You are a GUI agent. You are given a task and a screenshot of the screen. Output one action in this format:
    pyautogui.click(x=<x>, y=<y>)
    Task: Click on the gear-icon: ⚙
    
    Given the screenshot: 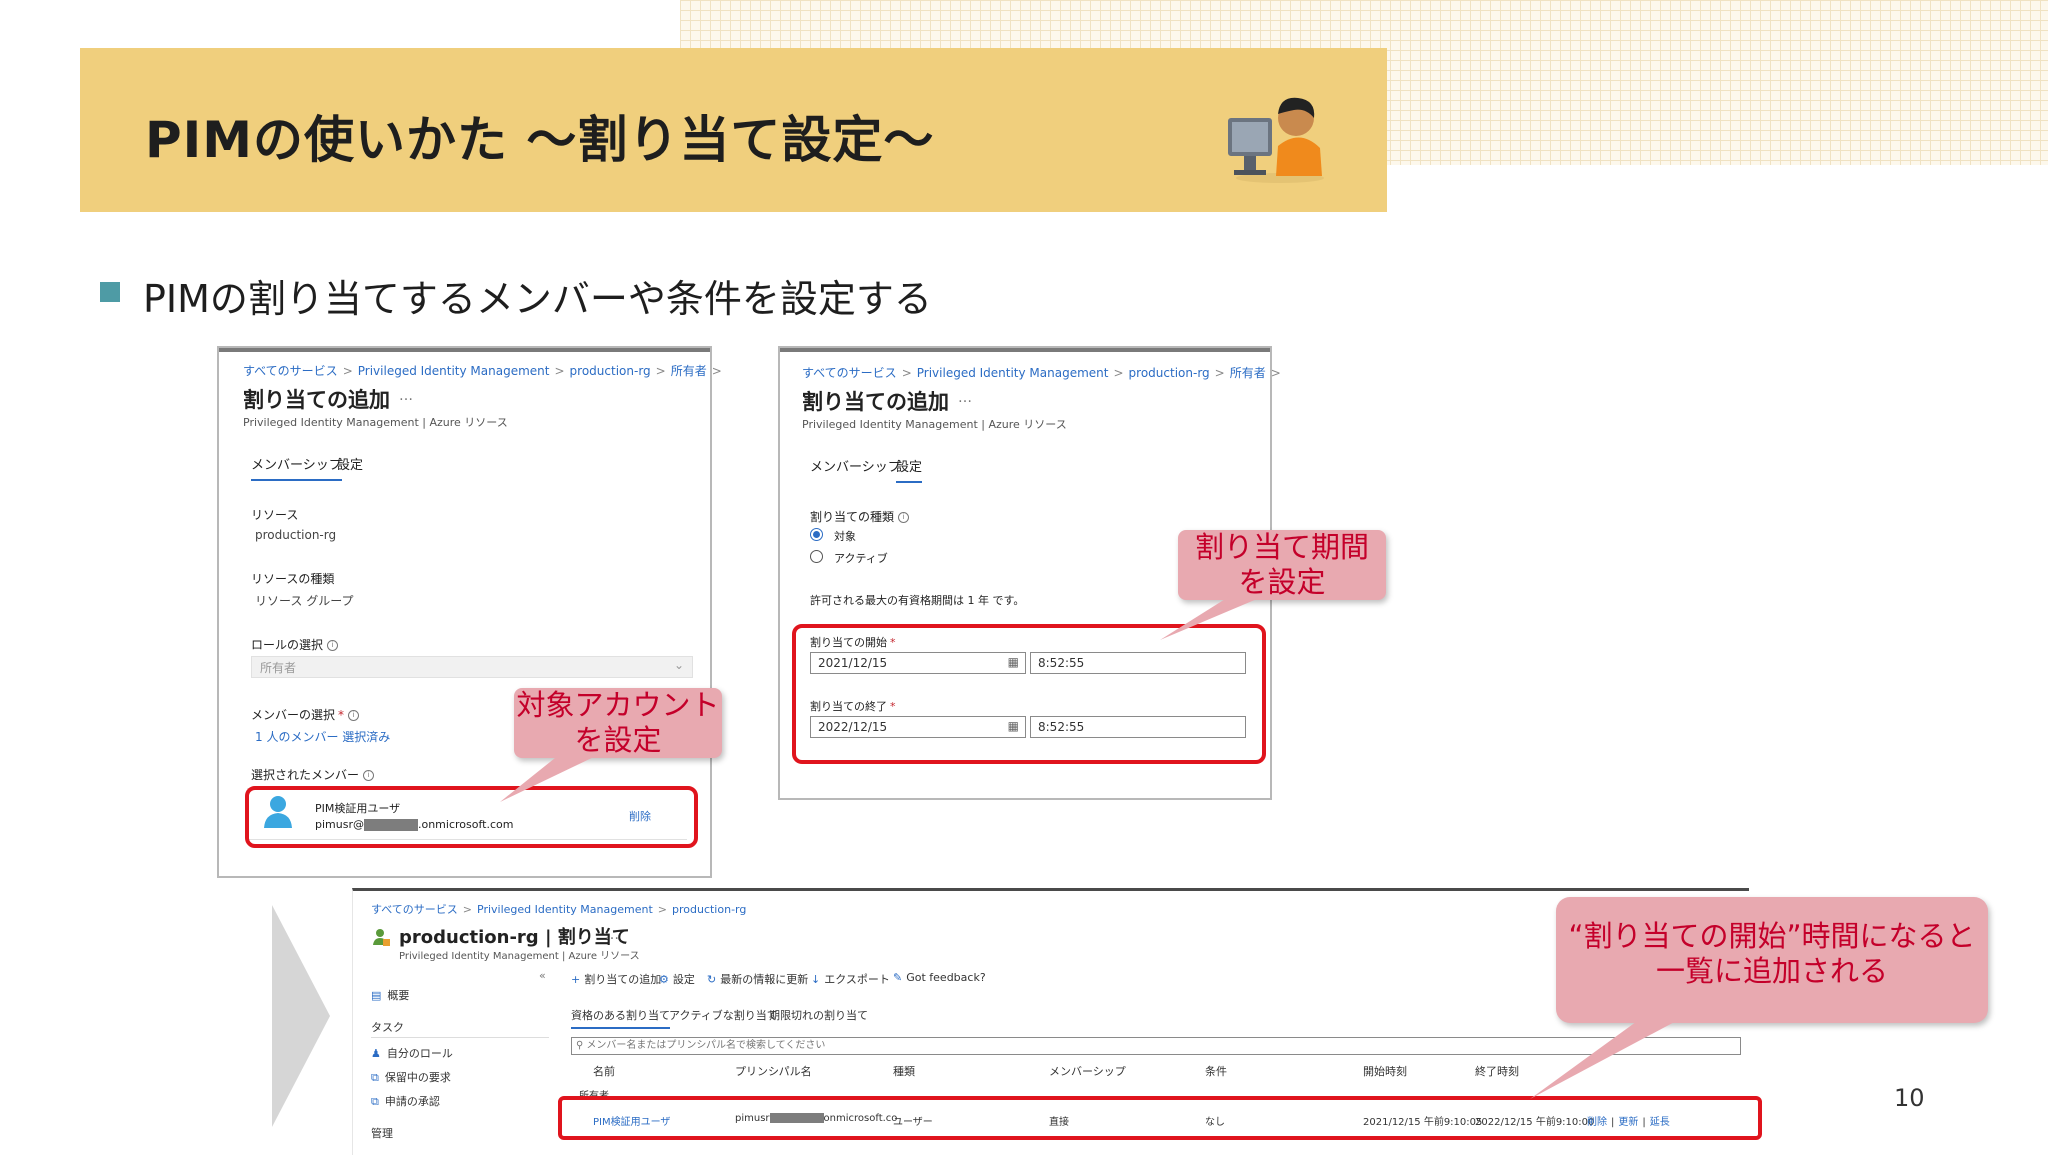 What is the action you would take?
    pyautogui.click(x=664, y=979)
    